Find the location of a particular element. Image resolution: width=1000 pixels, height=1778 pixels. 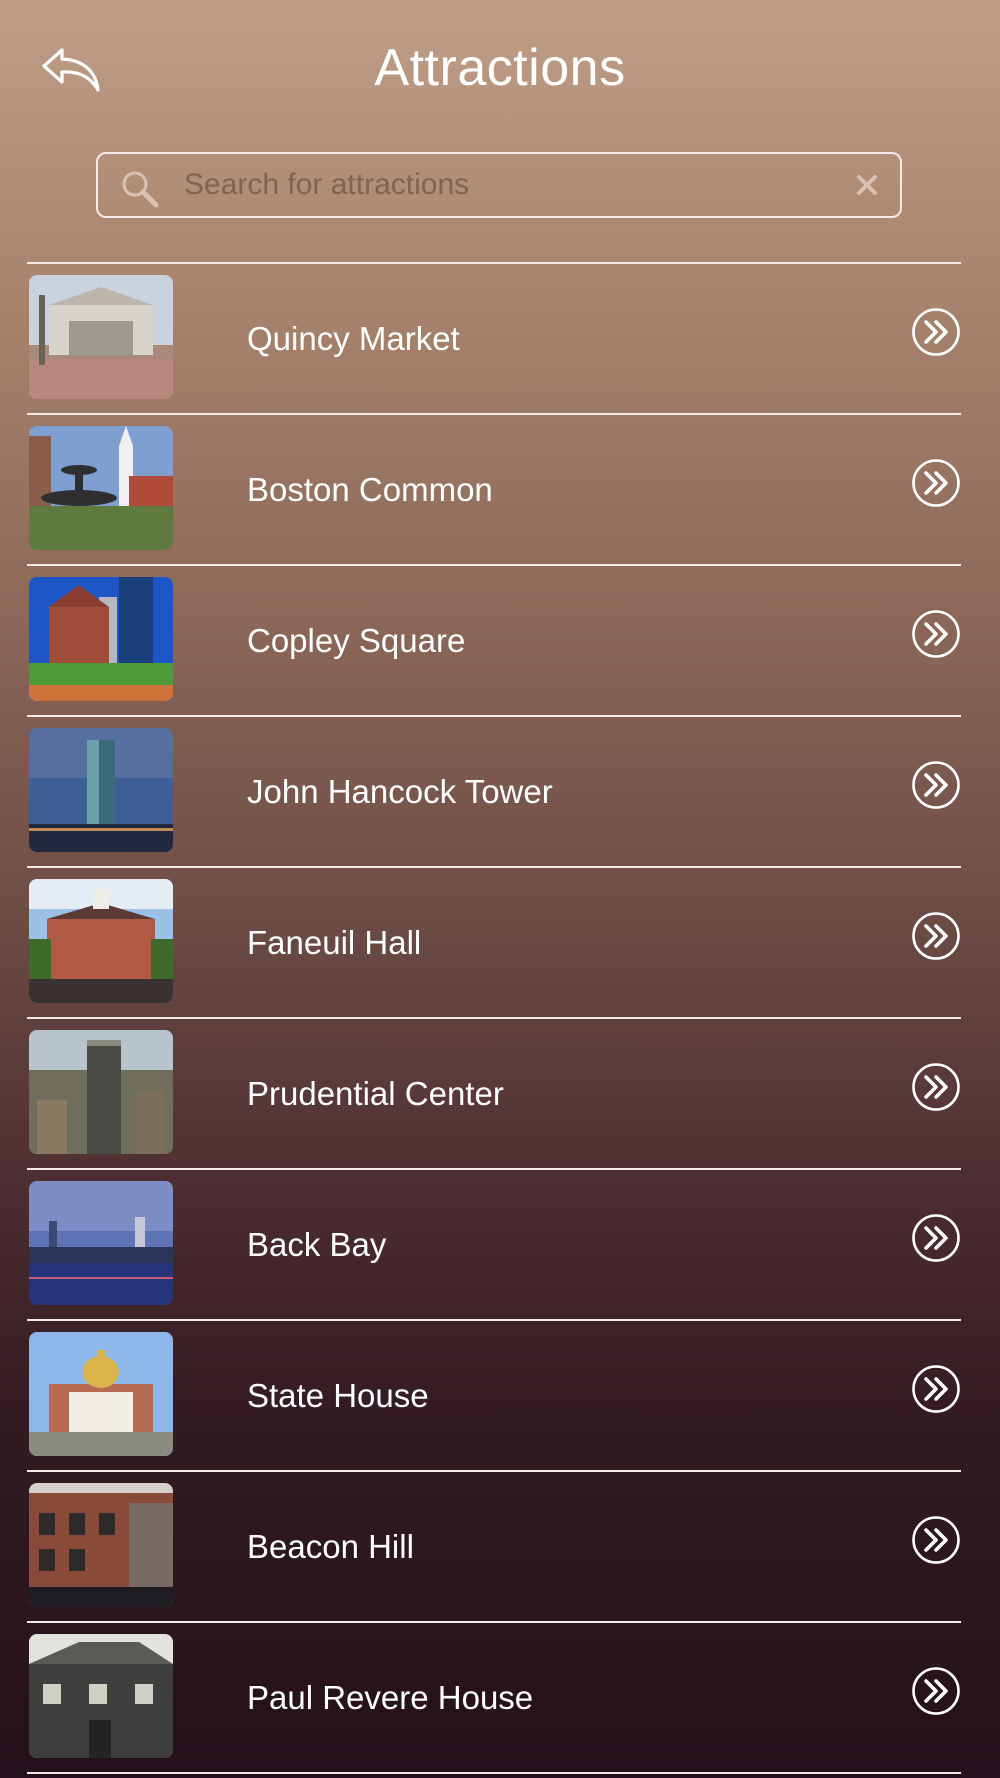

attraction-label: Faneuil Hall is located at coordinates (334, 942).